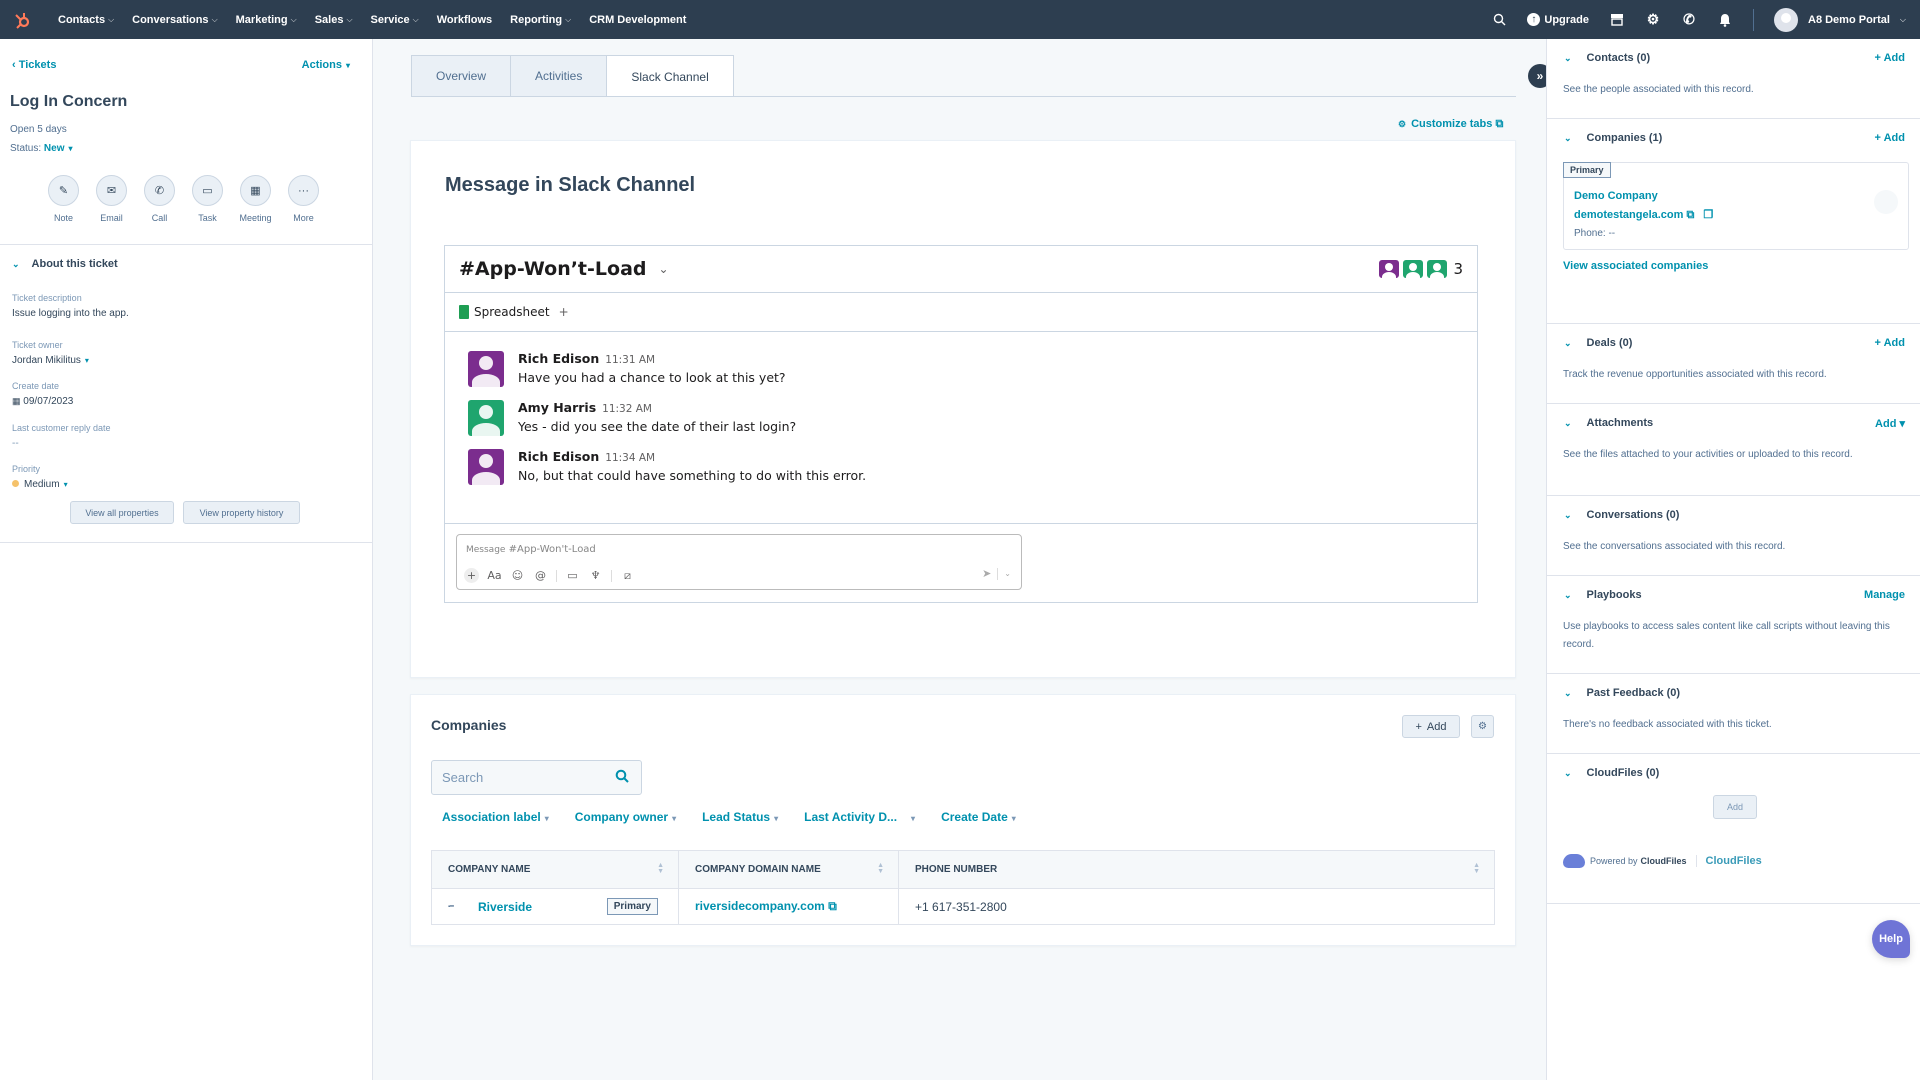  What do you see at coordinates (159, 199) in the screenshot?
I see `call-button: ✆ Call` at bounding box center [159, 199].